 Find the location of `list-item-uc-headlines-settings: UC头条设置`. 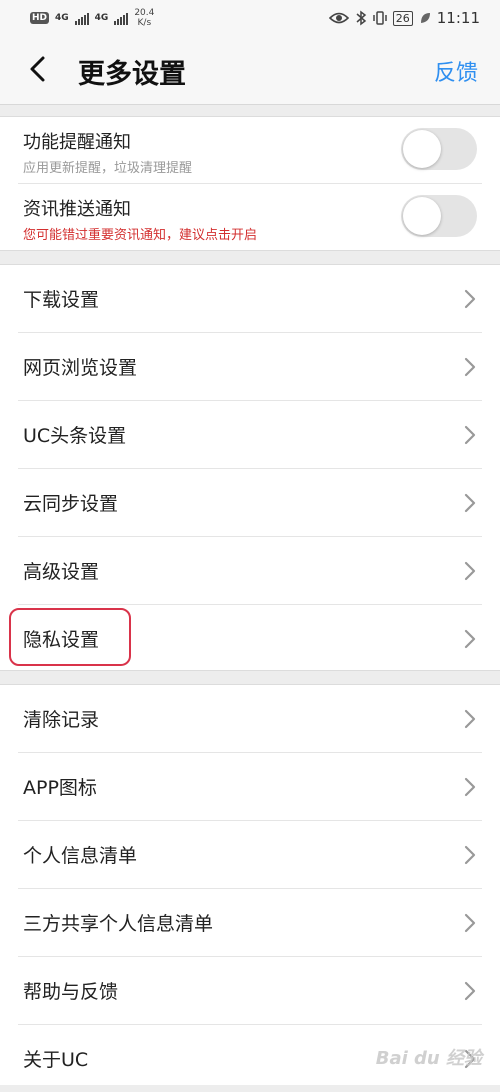

list-item-uc-headlines-settings: UC头条设置 is located at coordinates (250, 434).